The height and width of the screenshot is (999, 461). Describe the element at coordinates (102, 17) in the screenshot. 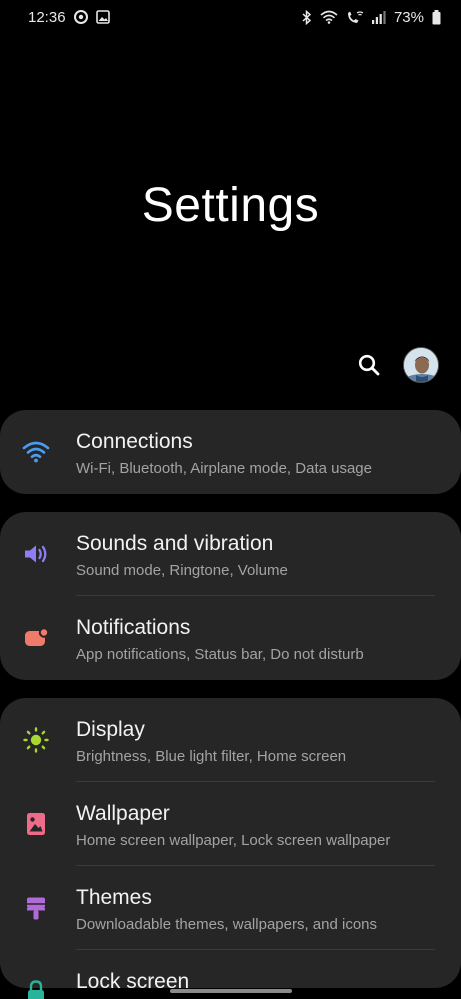

I see `gallery-icon` at that location.